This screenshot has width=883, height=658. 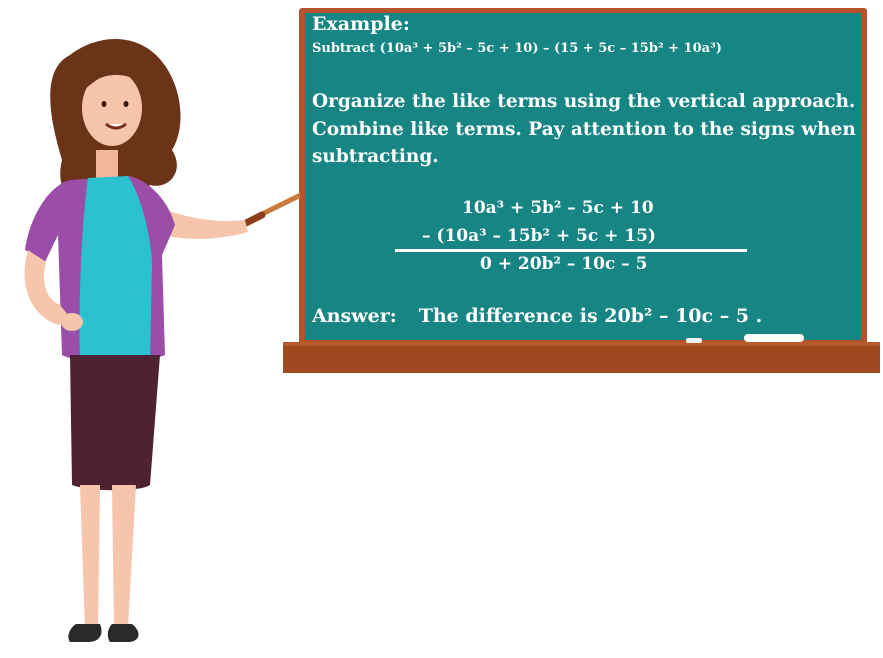 I want to click on legs, so click(x=90, y=557).